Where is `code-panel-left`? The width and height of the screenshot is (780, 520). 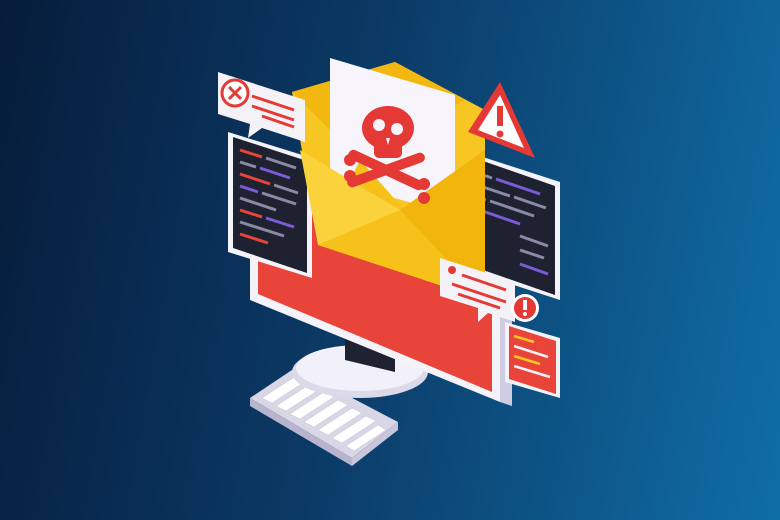 code-panel-left is located at coordinates (270, 205).